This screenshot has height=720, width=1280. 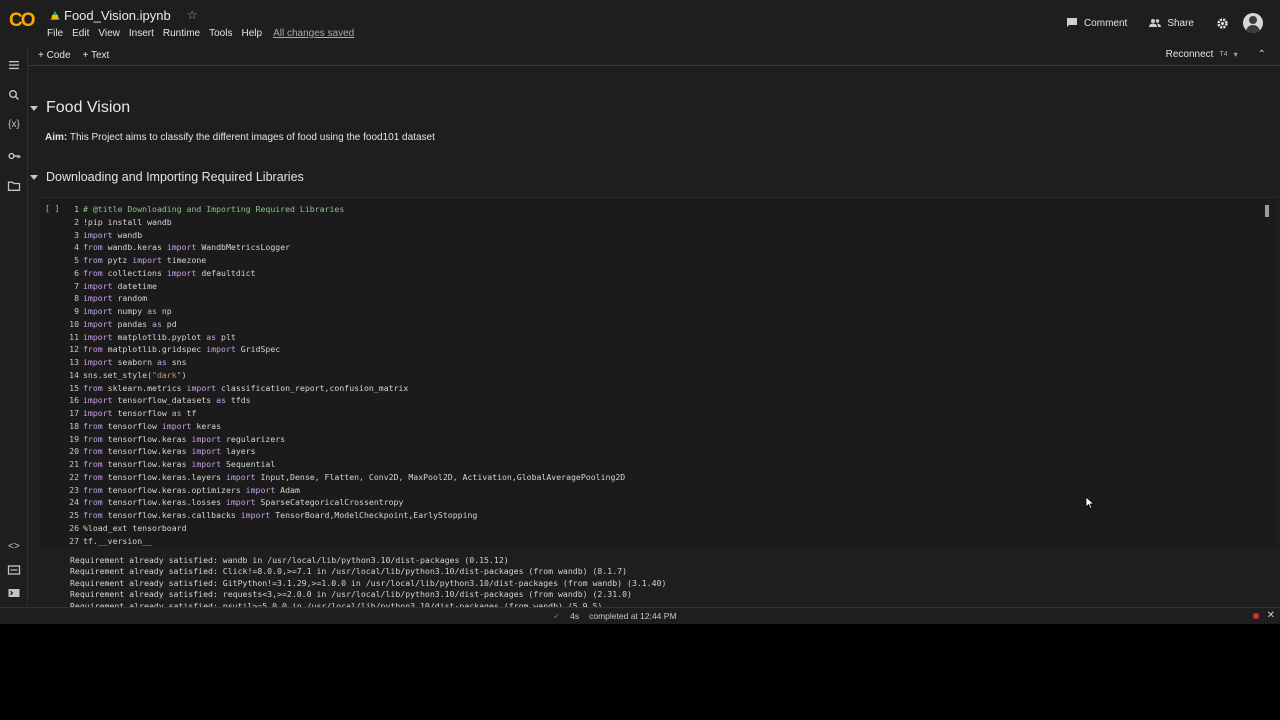 What do you see at coordinates (332, 337) in the screenshot?
I see `code-line: 11 import matplotlib.pyplot as plt` at bounding box center [332, 337].